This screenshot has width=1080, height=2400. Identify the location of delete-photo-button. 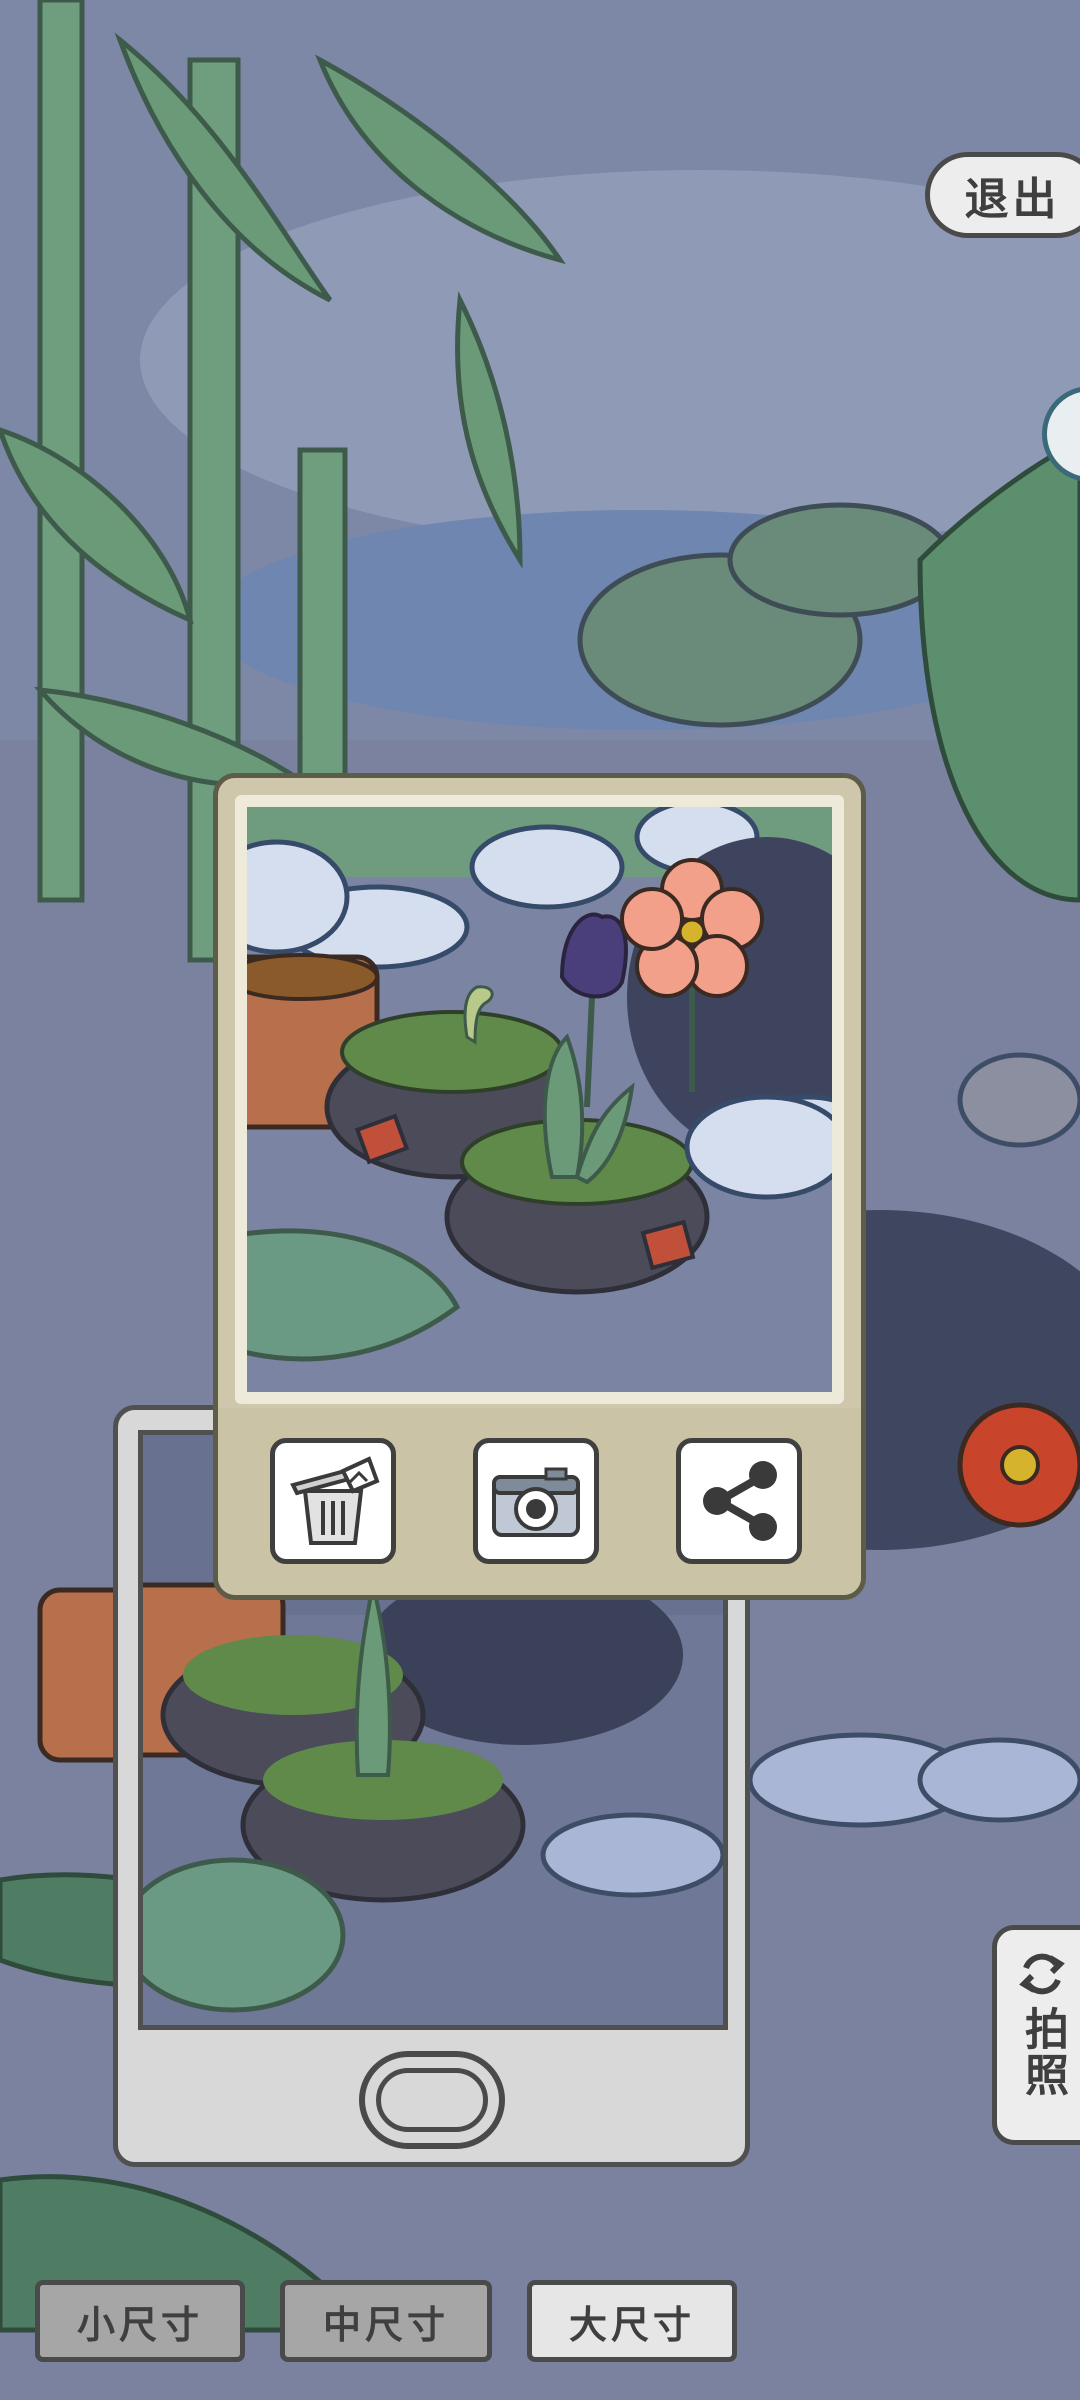
(333, 1501).